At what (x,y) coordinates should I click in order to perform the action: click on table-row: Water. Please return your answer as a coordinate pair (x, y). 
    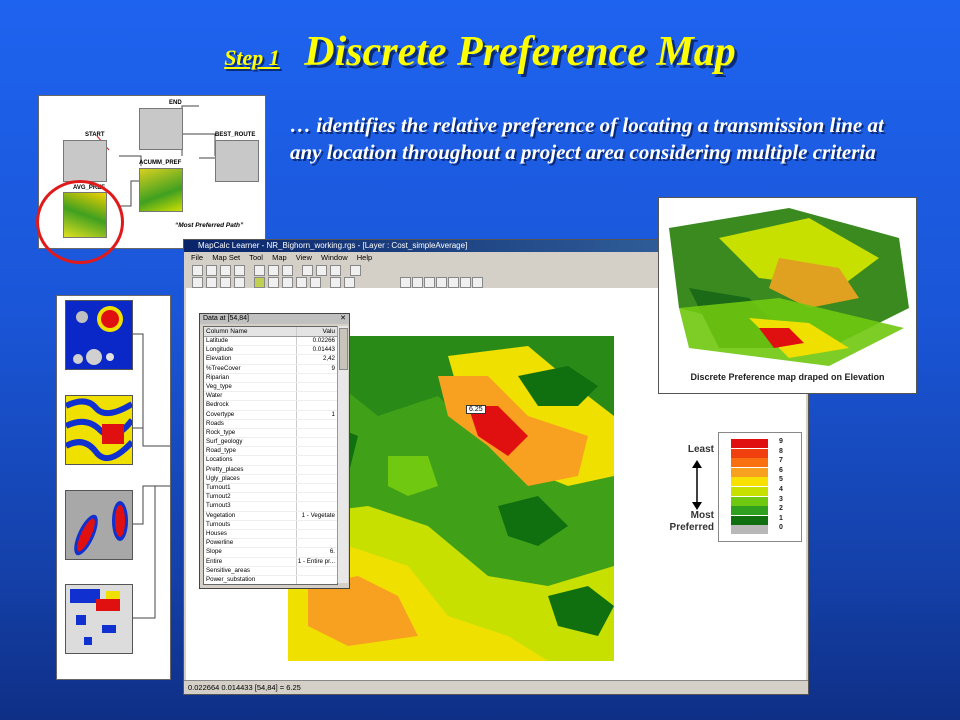
    Looking at the image, I should click on (270, 397).